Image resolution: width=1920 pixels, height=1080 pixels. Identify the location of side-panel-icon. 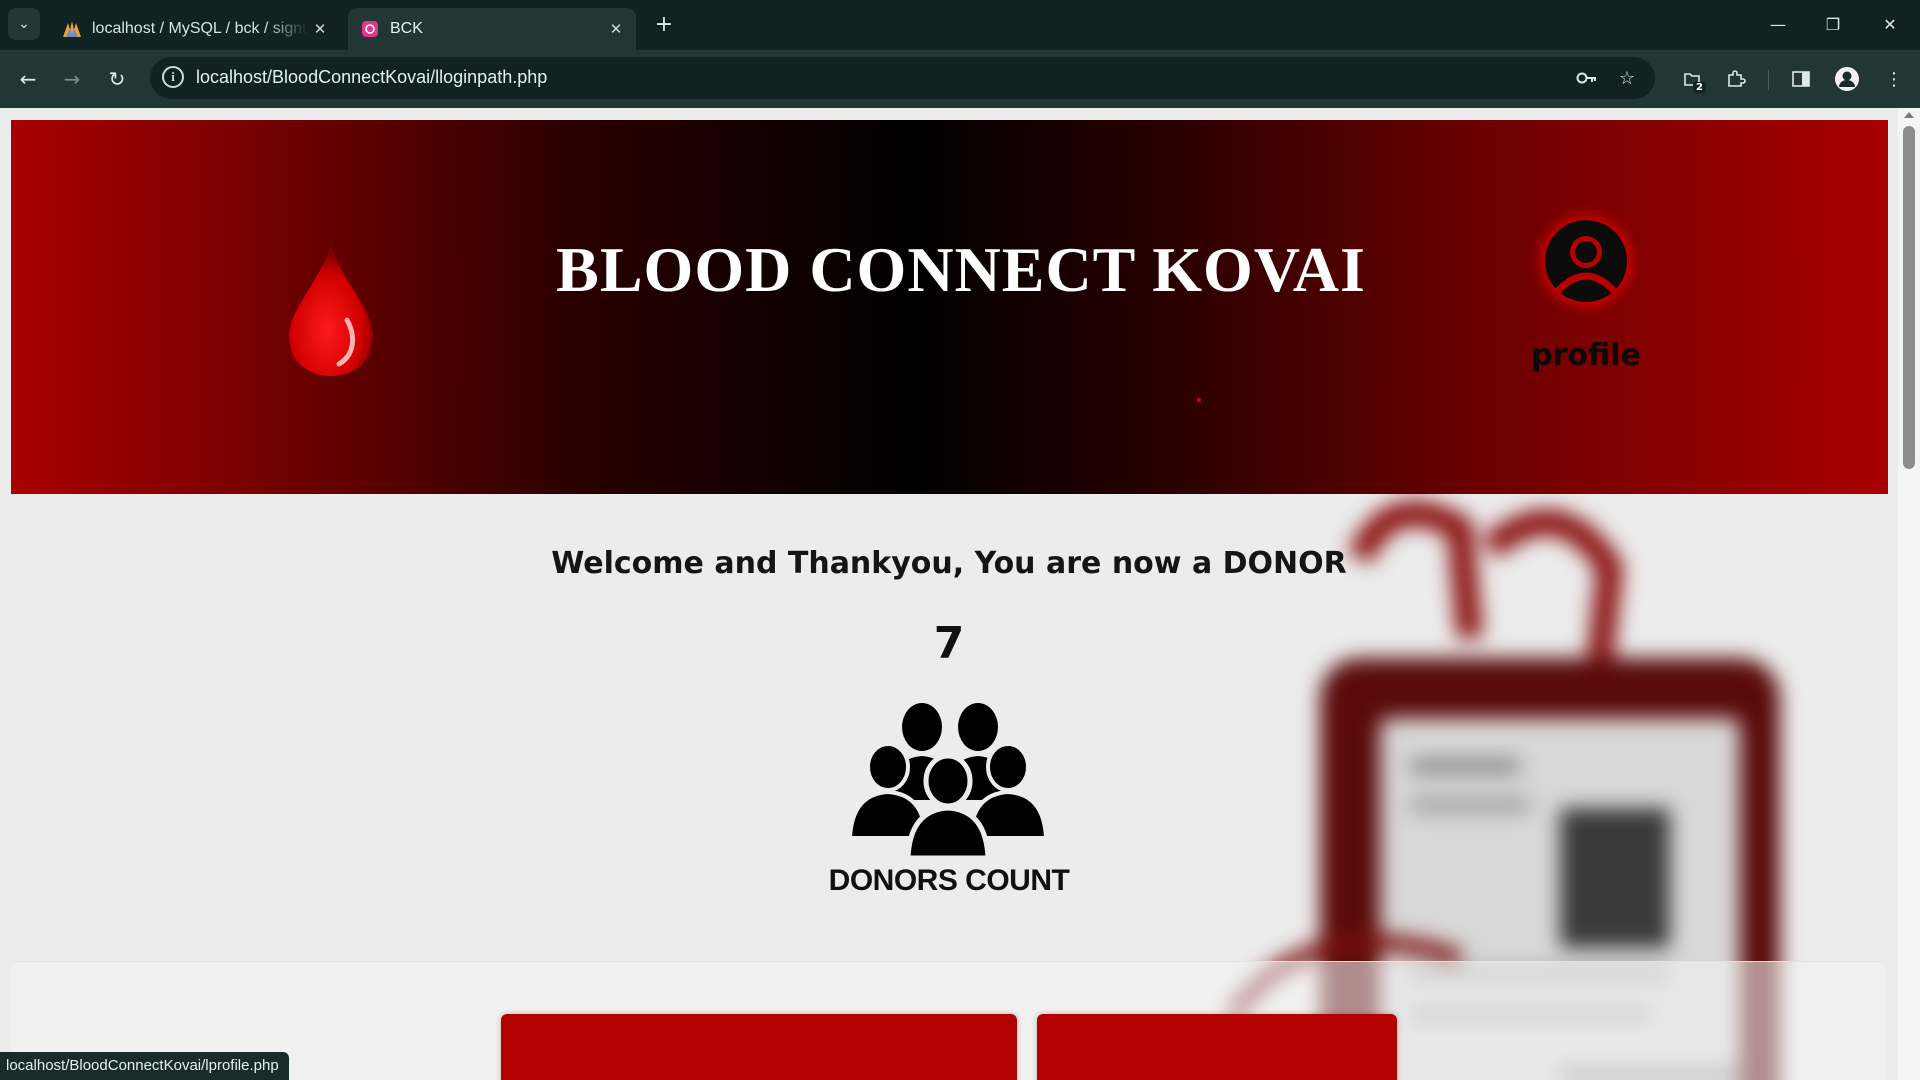
(1801, 79).